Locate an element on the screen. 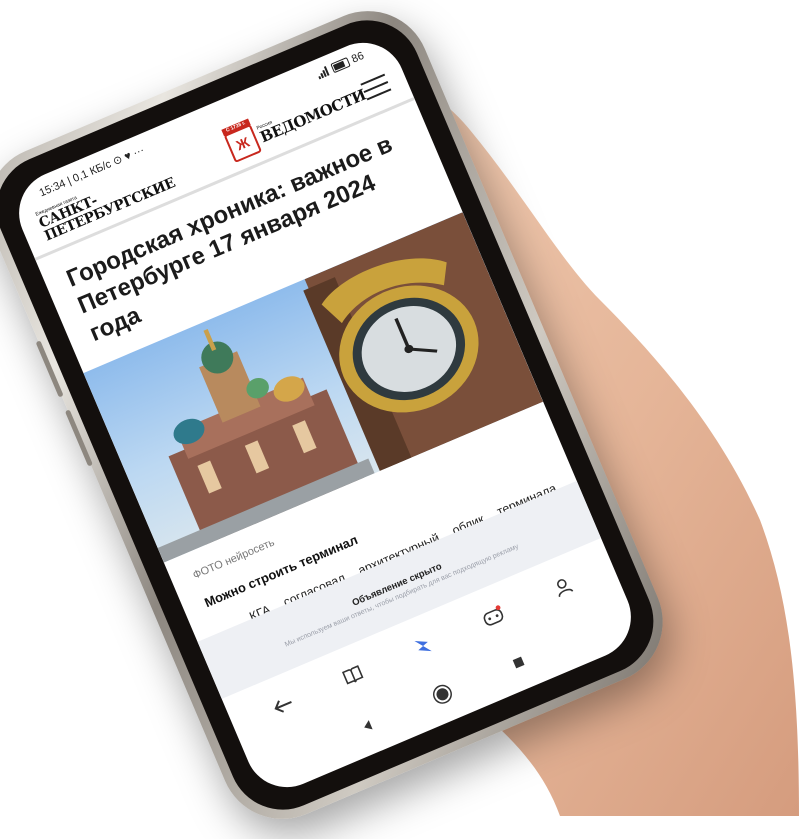 This screenshot has height=839, width=799. nav-home-icon is located at coordinates (442, 694).